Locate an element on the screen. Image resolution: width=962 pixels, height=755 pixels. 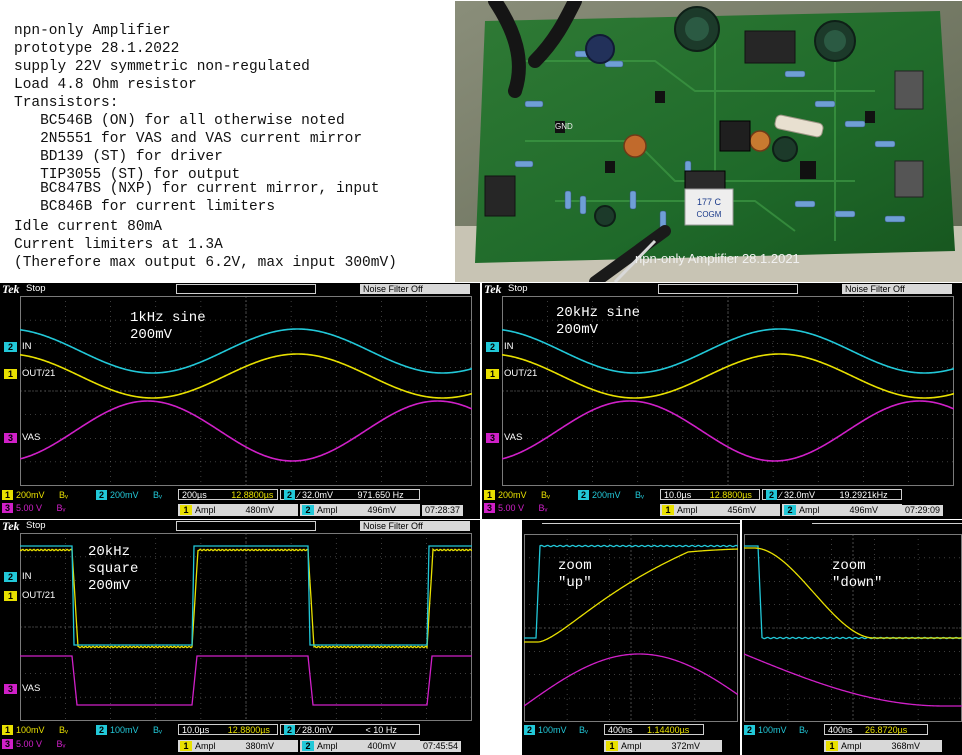
frequency: < 10 Hz is located at coordinates (381, 730).